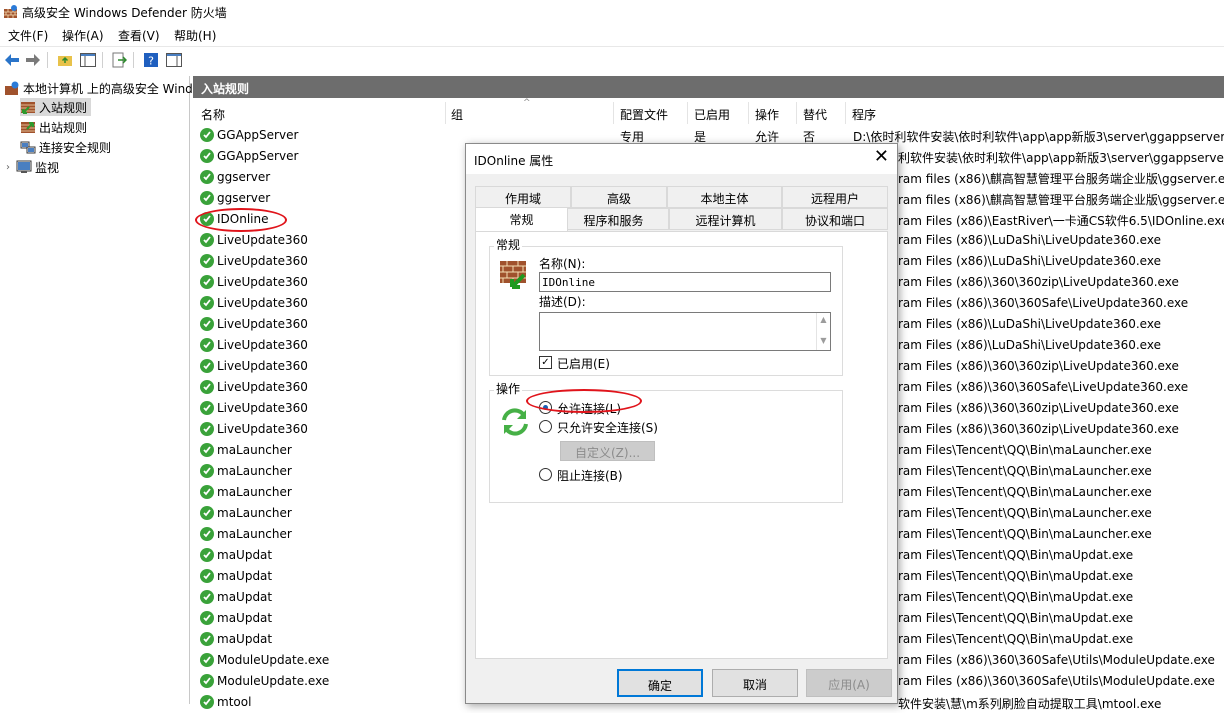 The width and height of the screenshot is (1224, 713). What do you see at coordinates (612, 12) in the screenshot?
I see `window-title-bar: 高级安全 Windows Defender 防火墙` at bounding box center [612, 12].